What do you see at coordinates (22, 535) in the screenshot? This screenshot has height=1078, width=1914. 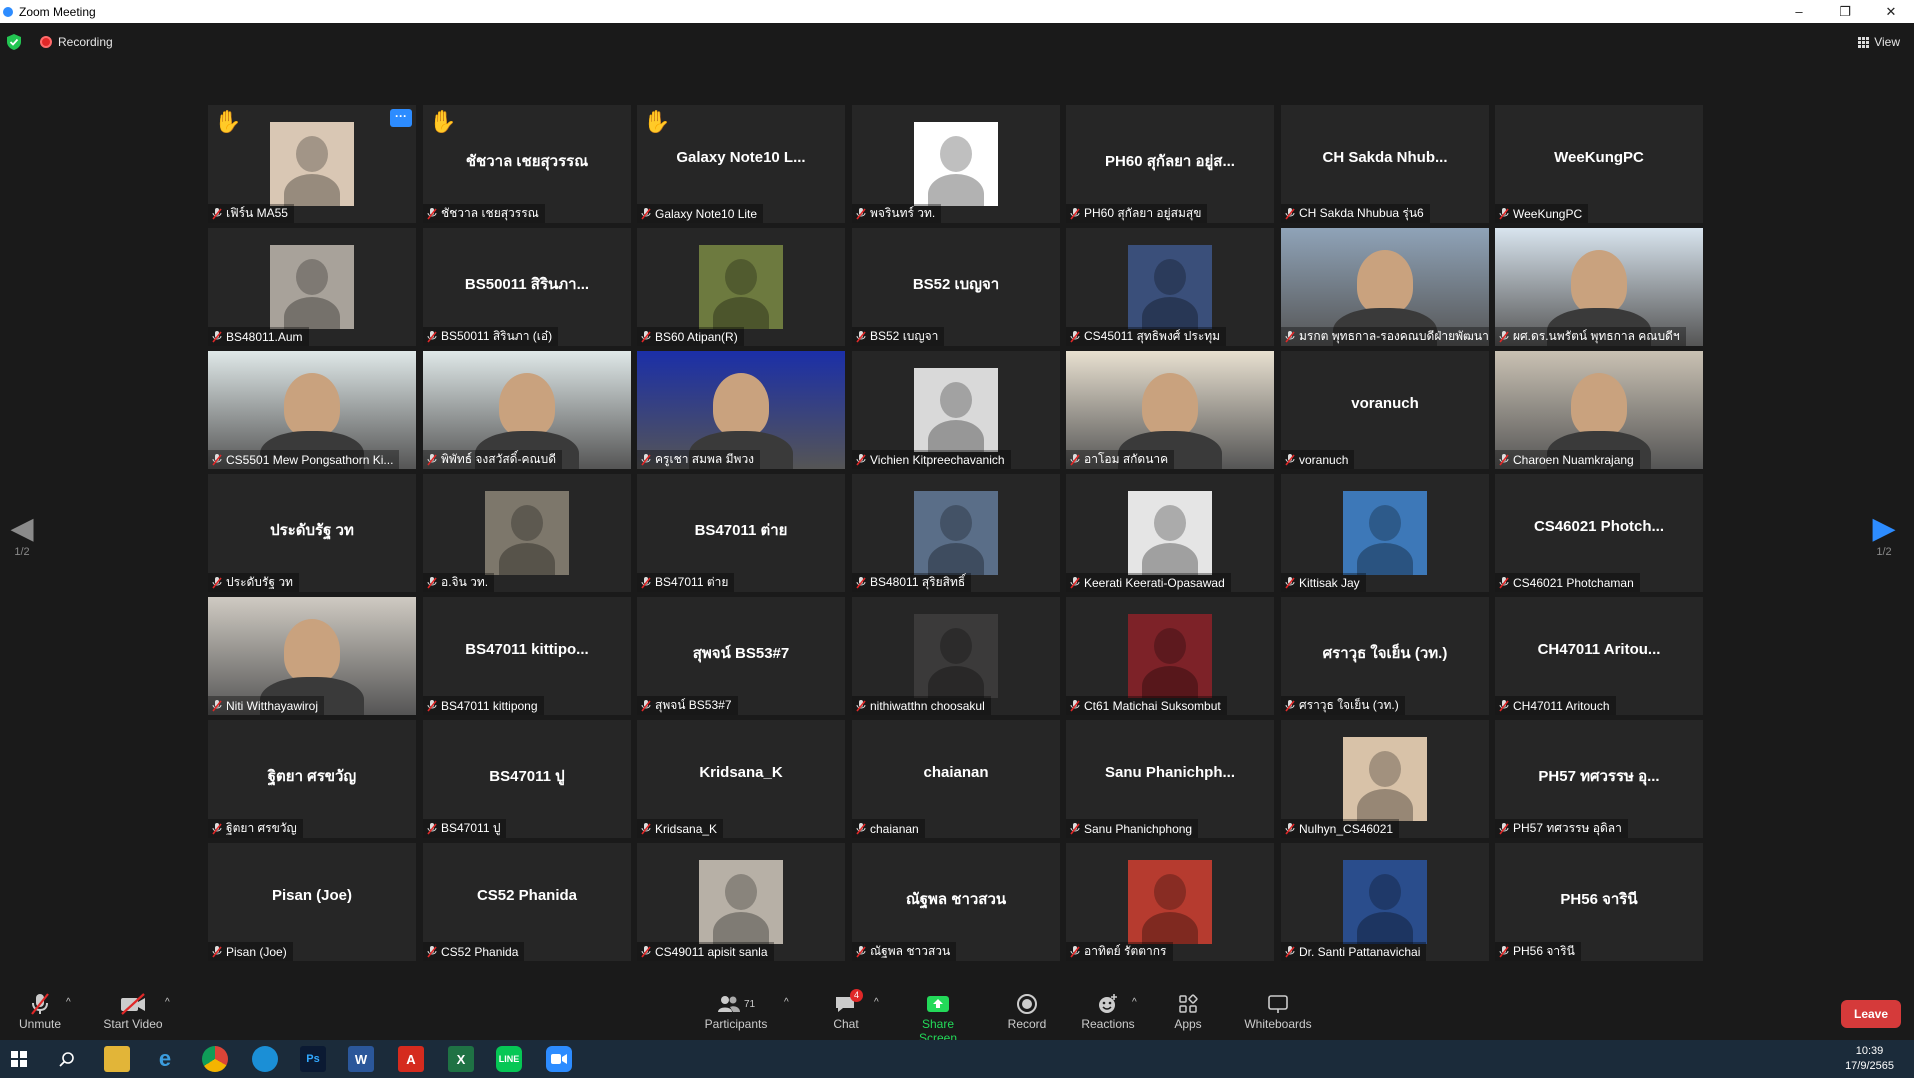 I see `previous-page-button: ◀ 1/2` at bounding box center [22, 535].